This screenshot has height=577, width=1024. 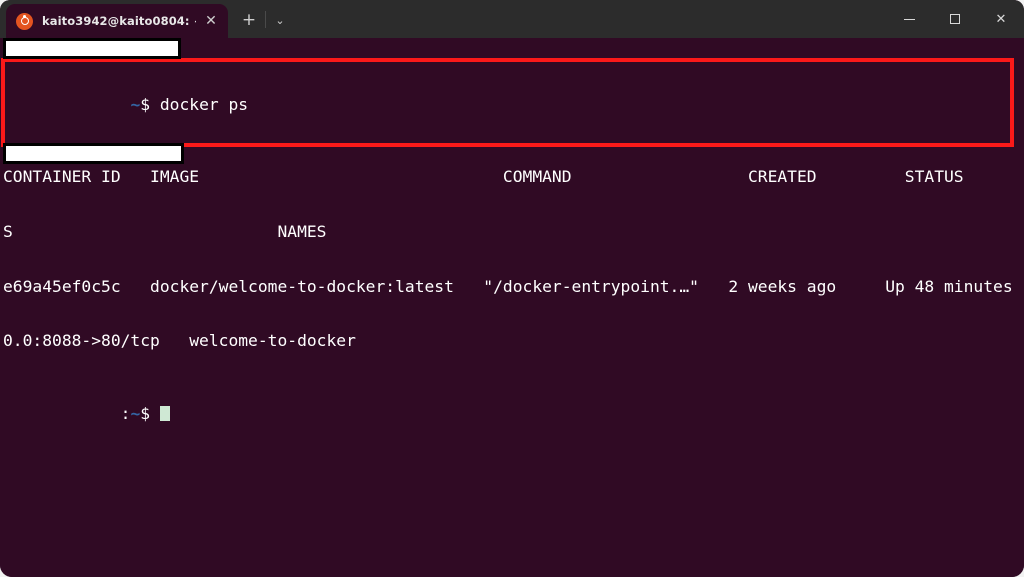 I want to click on prompt-dir: ~, so click(x=135, y=104).